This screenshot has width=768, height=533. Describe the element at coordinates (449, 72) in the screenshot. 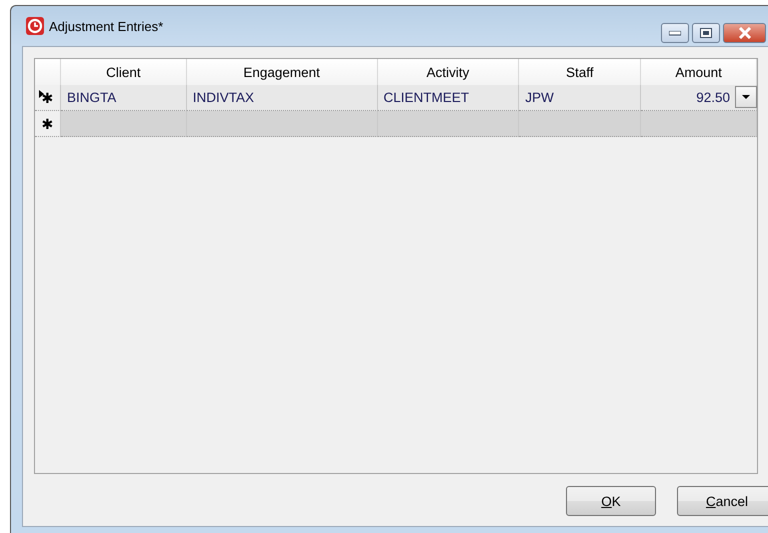

I see `column-header: Activity` at that location.